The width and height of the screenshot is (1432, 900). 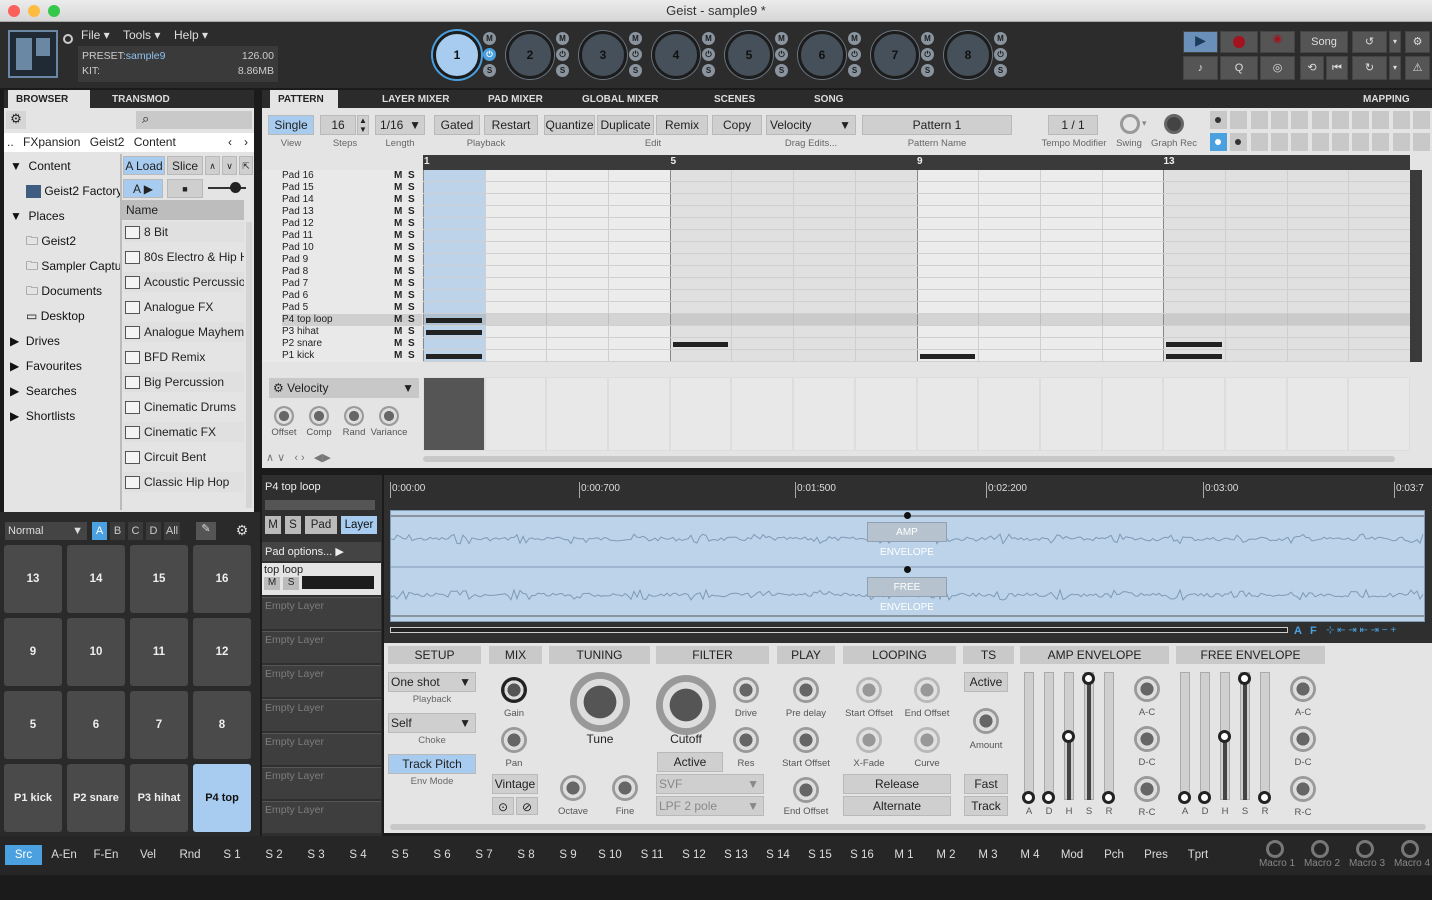 What do you see at coordinates (946, 855) in the screenshot?
I see `bottom-tab: M 2` at bounding box center [946, 855].